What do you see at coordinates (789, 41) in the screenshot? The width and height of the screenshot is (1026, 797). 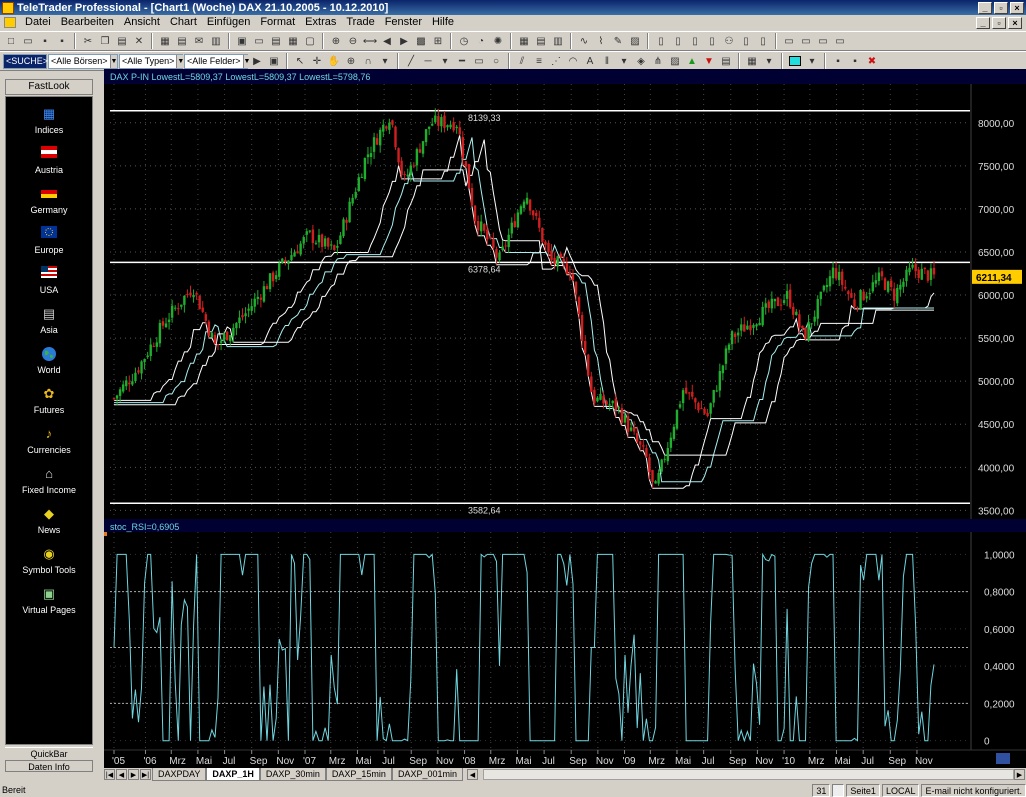 I see `tool-1-icon: ▭` at bounding box center [789, 41].